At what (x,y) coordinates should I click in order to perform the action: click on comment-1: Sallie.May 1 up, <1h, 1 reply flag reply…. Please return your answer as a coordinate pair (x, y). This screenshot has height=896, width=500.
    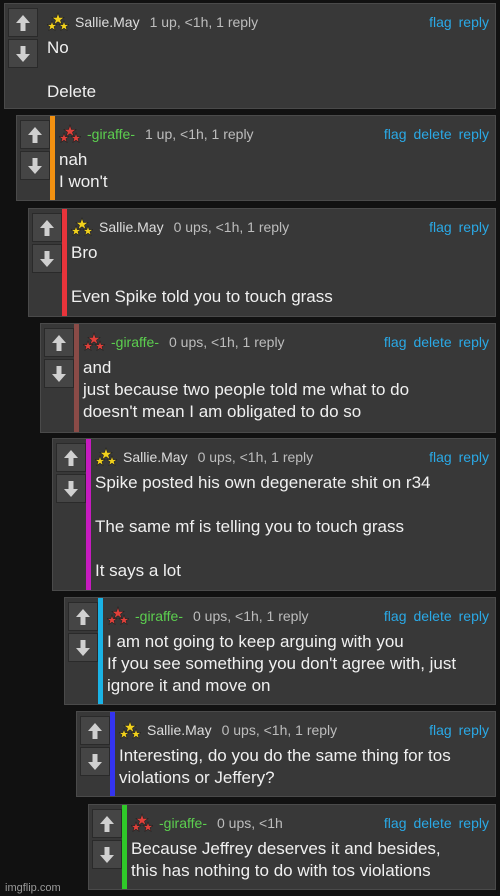
    Looking at the image, I should click on (250, 56).